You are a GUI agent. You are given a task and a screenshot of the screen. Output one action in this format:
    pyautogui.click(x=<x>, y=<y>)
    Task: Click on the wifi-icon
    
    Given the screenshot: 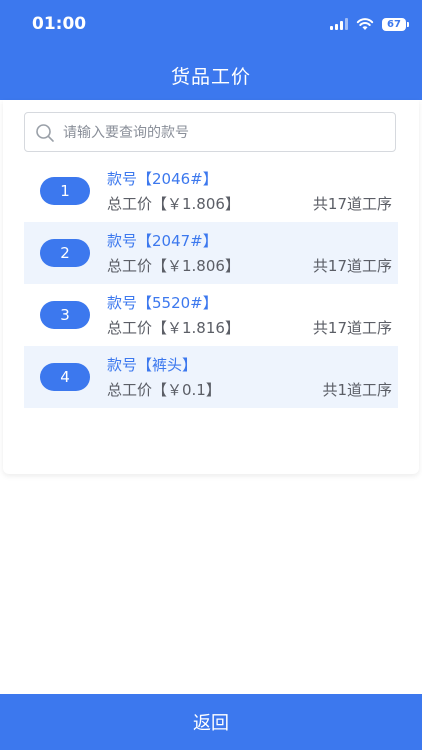 What is the action you would take?
    pyautogui.click(x=365, y=24)
    